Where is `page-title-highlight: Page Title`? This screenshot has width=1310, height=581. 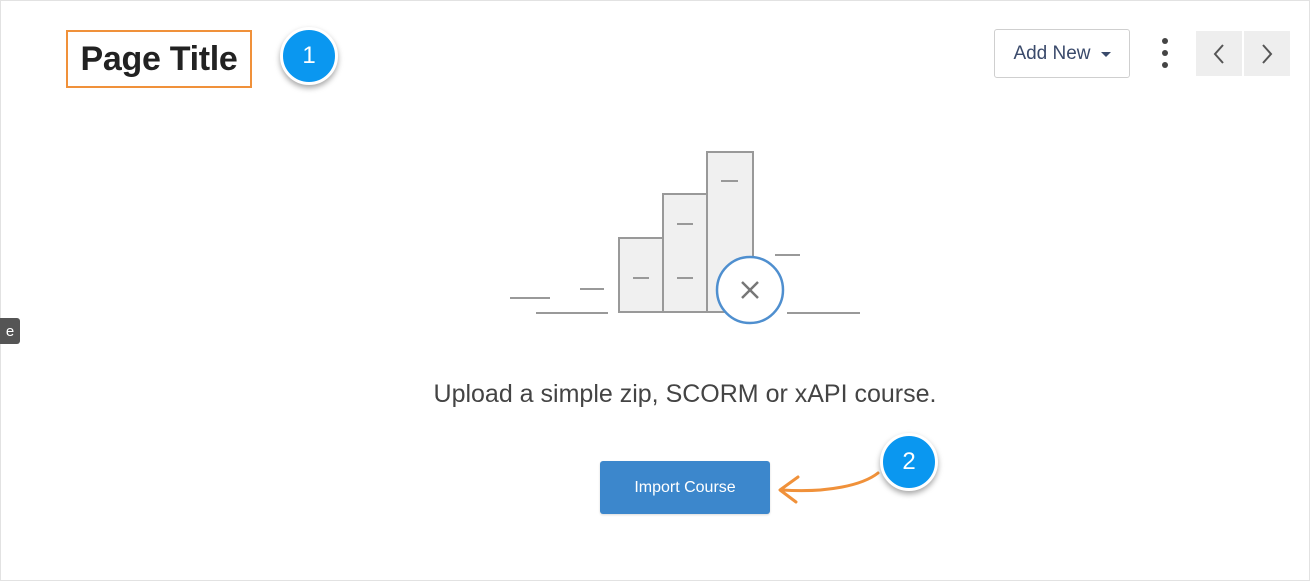
page-title-highlight: Page Title is located at coordinates (159, 59).